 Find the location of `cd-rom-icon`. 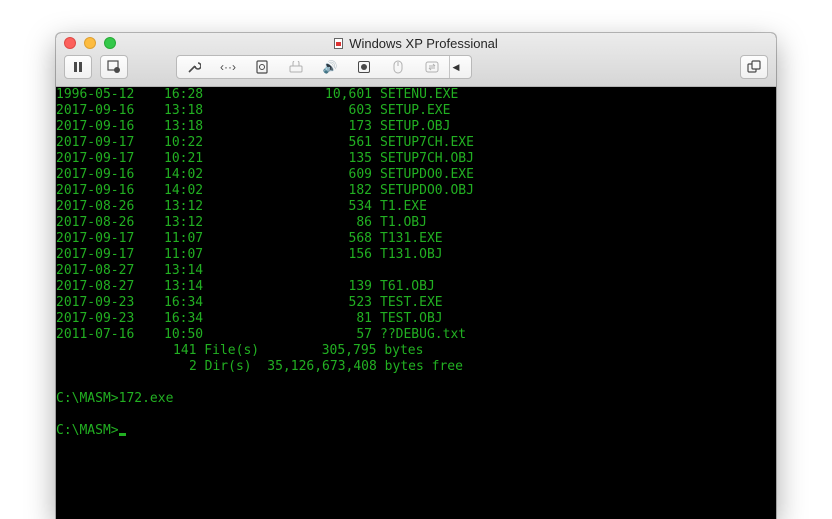

cd-rom-icon is located at coordinates (364, 67).